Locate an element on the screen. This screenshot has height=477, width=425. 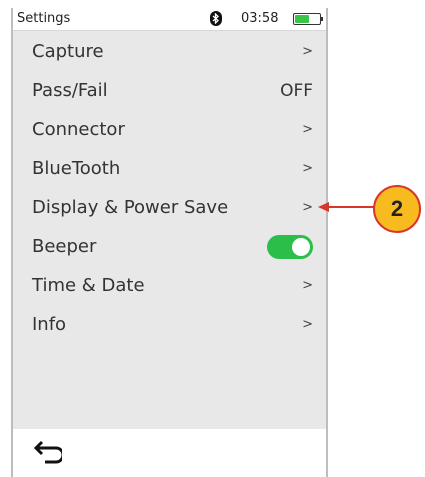
toggle-knob is located at coordinates (301, 246).